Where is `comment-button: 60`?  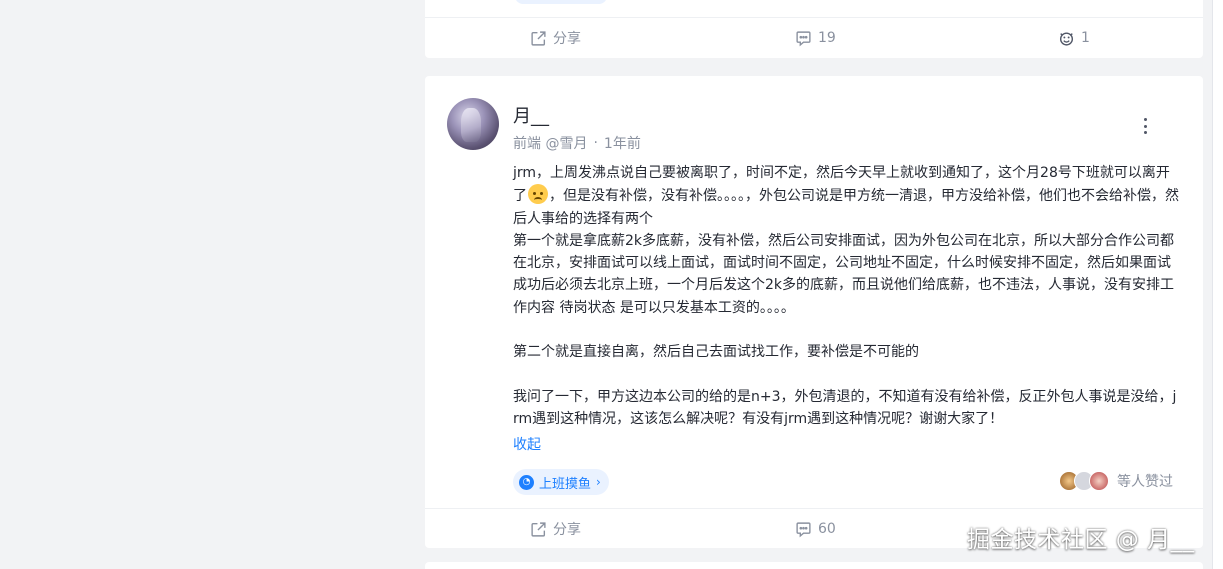
comment-button: 60 is located at coordinates (815, 529).